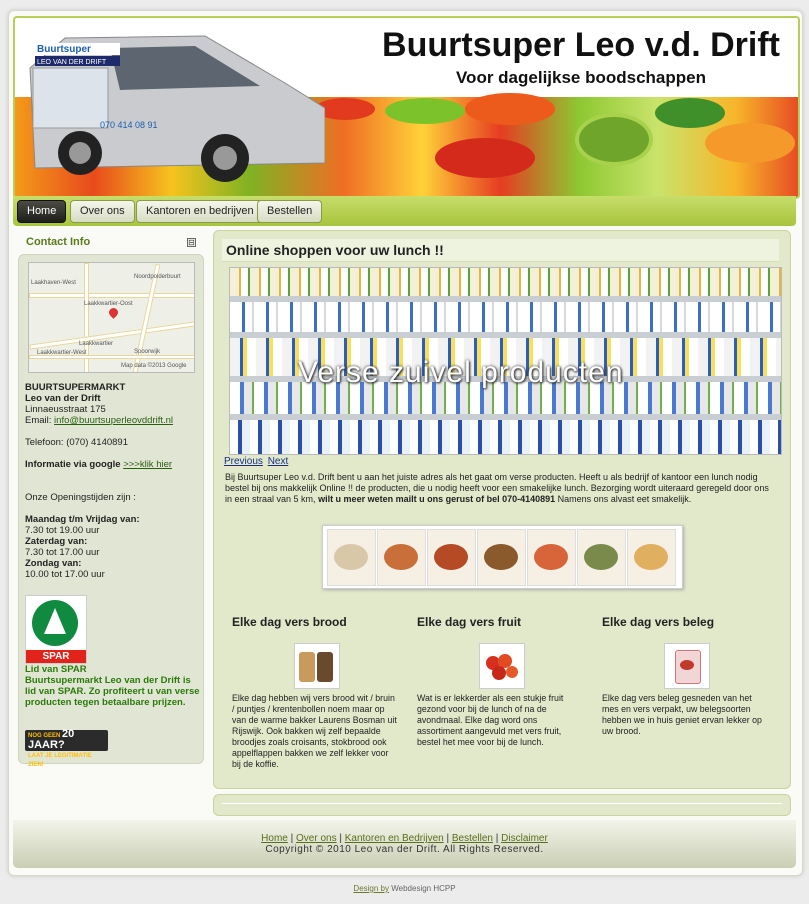  What do you see at coordinates (423, 888) in the screenshot?
I see `designer-name: Webdesign HCPP` at bounding box center [423, 888].